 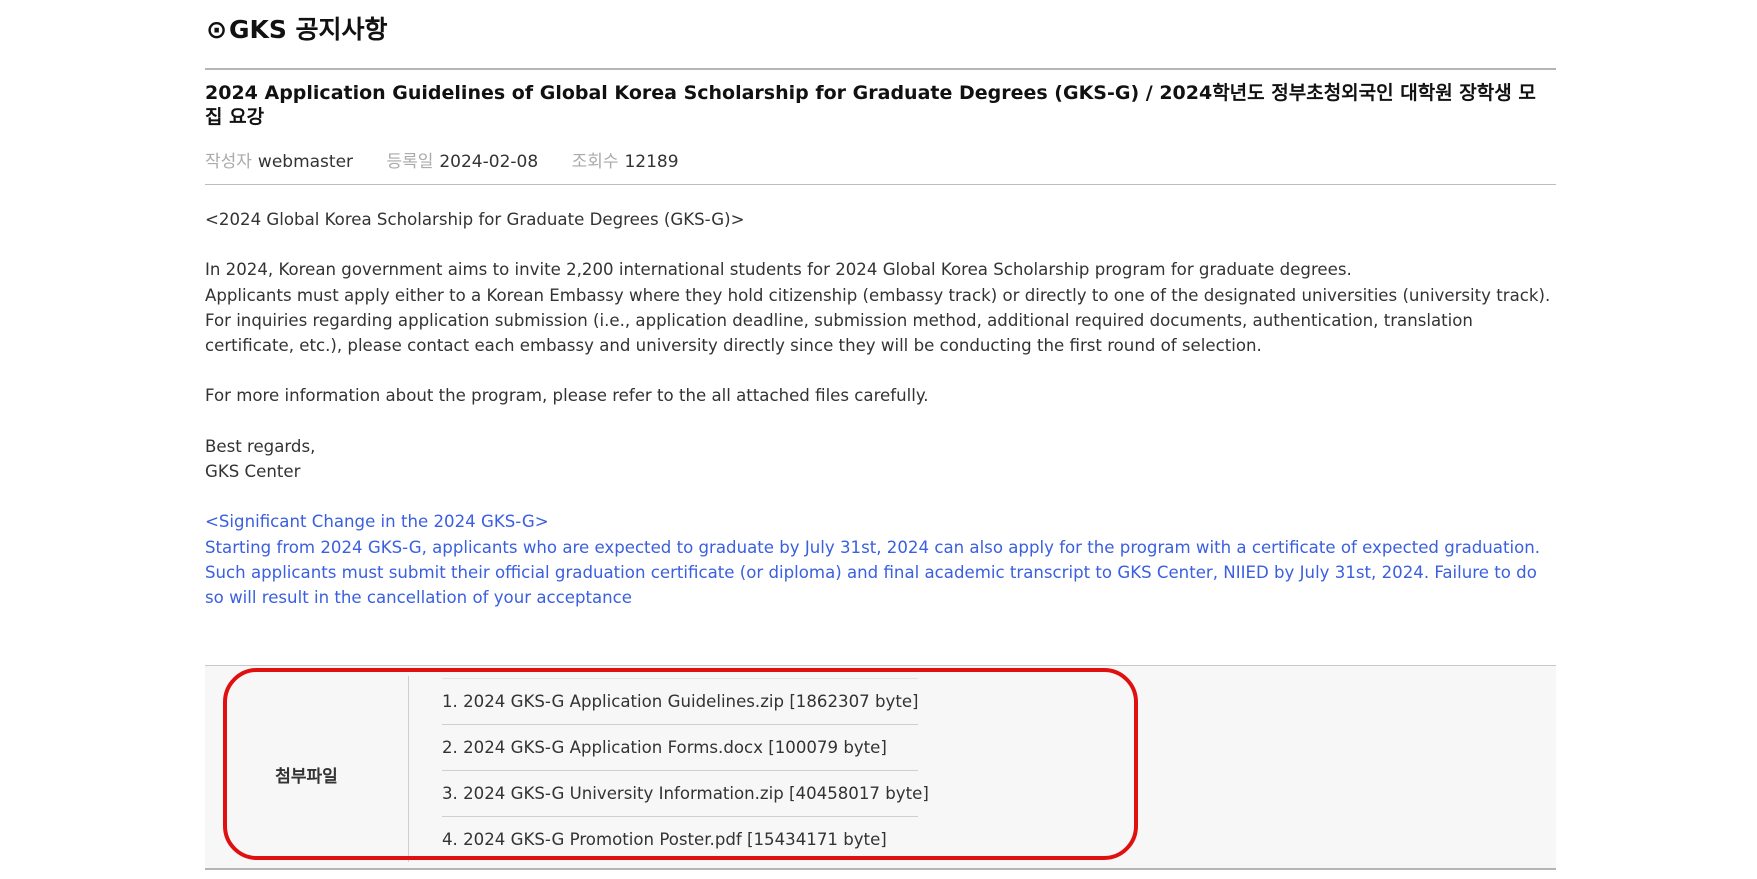 What do you see at coordinates (260, 446) in the screenshot?
I see `closing-line-1: Best regards,` at bounding box center [260, 446].